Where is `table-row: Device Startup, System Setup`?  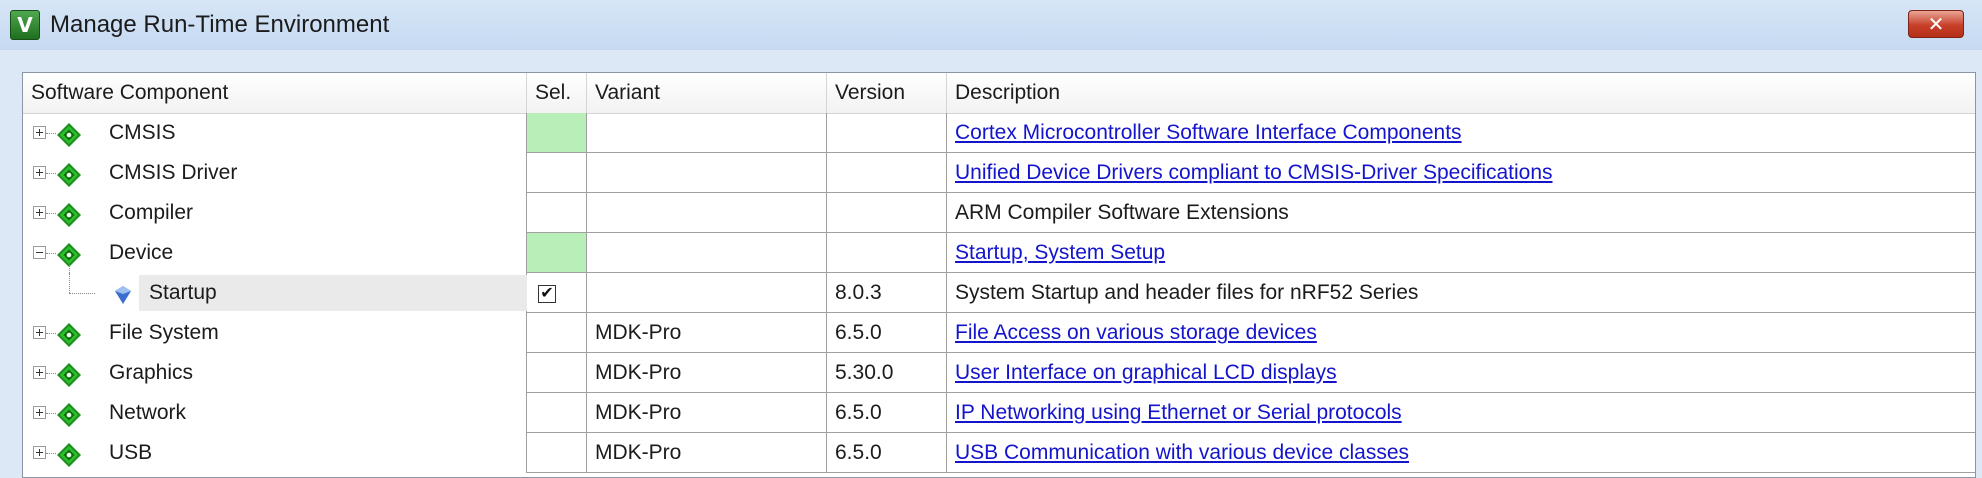 table-row: Device Startup, System Setup is located at coordinates (999, 263).